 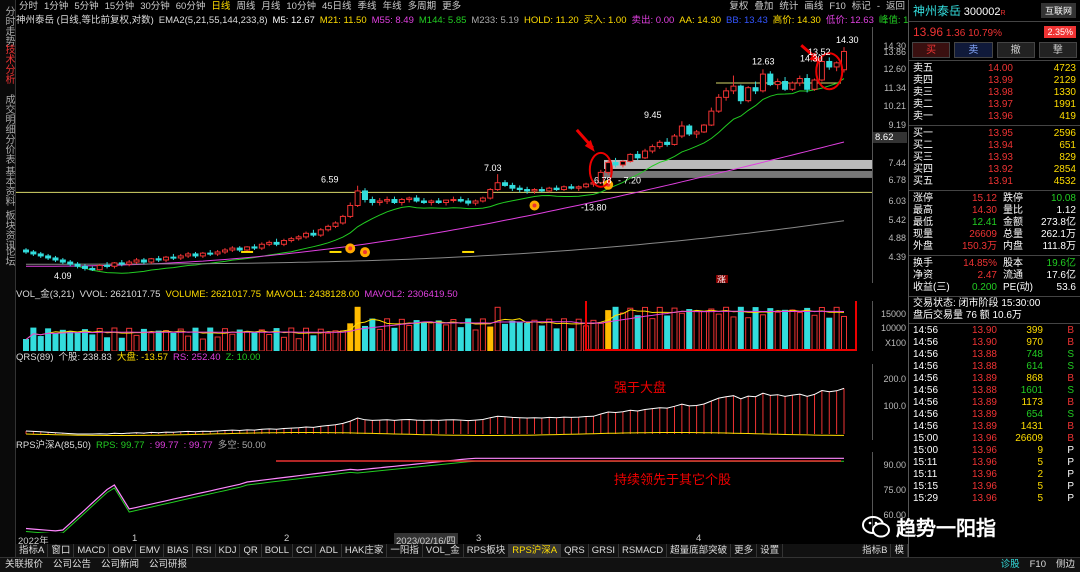 I want to click on indicator-tab-10: CCI, so click(x=305, y=550).